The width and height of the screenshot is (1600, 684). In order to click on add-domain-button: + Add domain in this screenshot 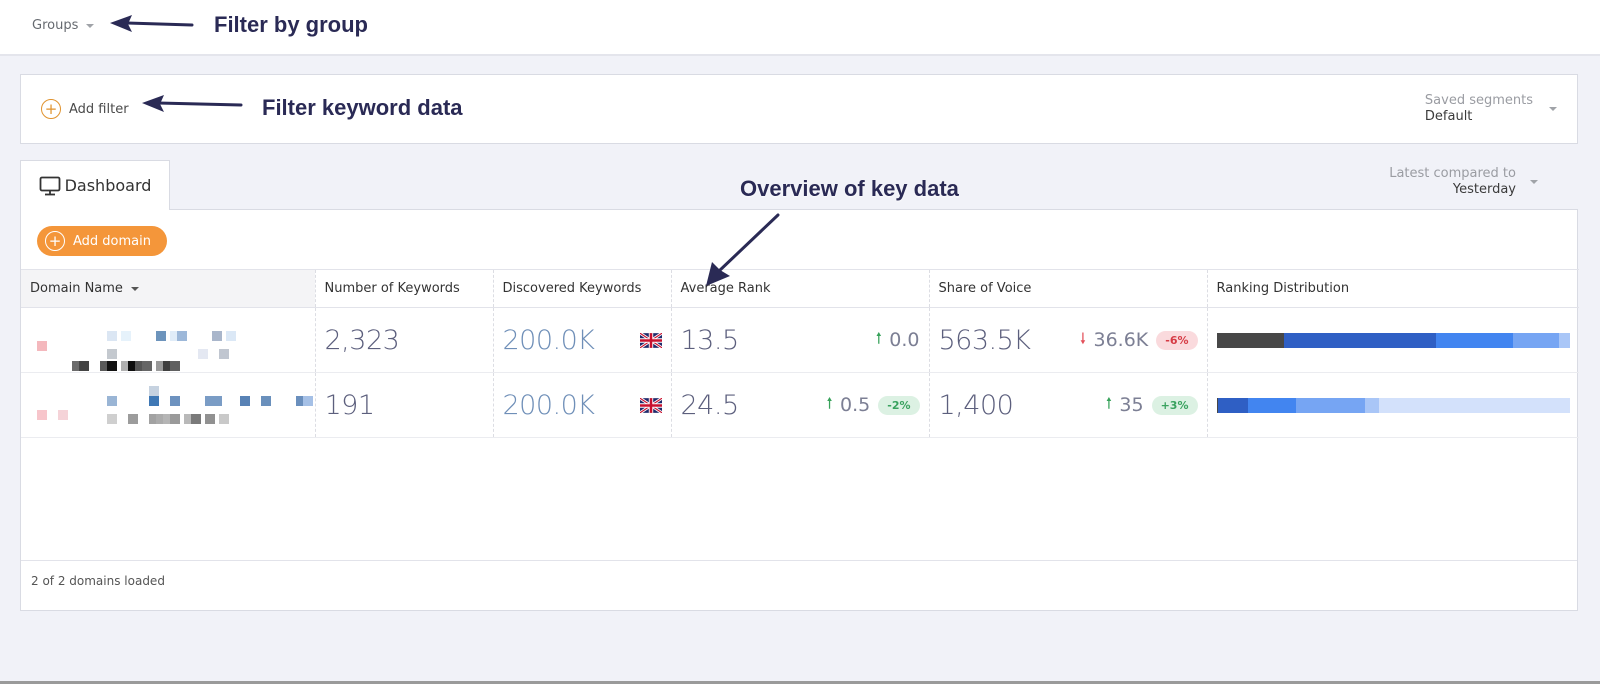, I will do `click(102, 241)`.